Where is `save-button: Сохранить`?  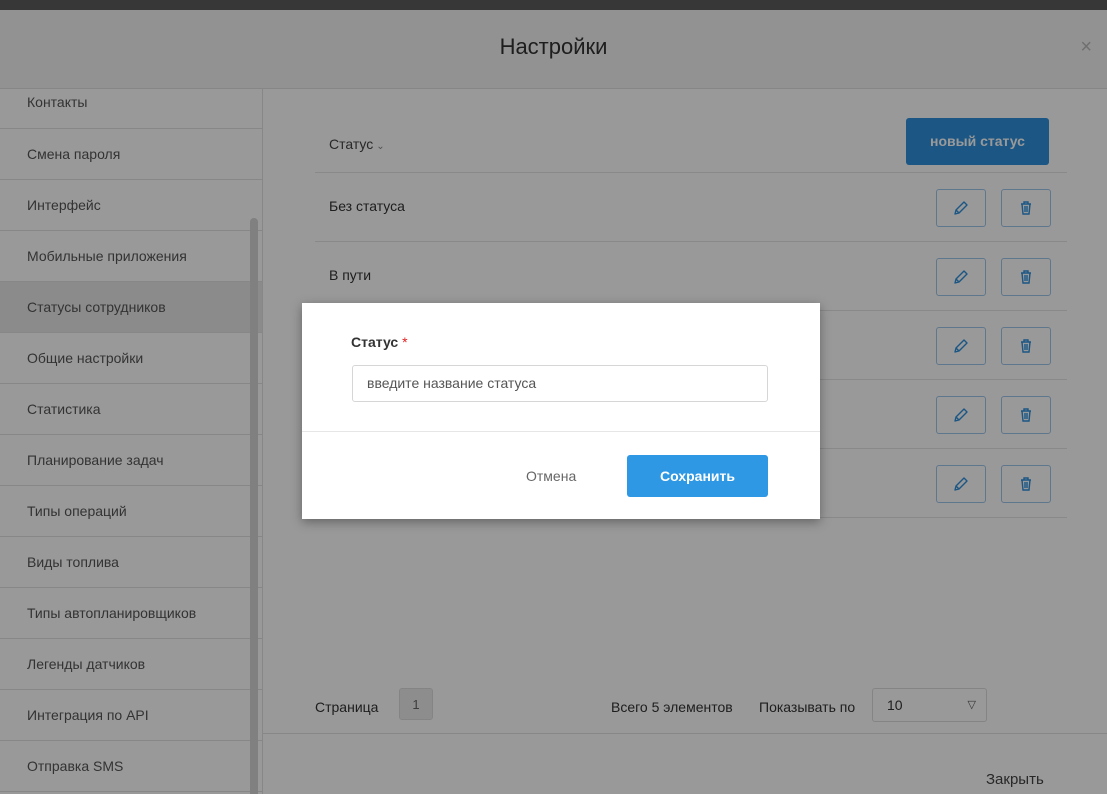 save-button: Сохранить is located at coordinates (697, 476).